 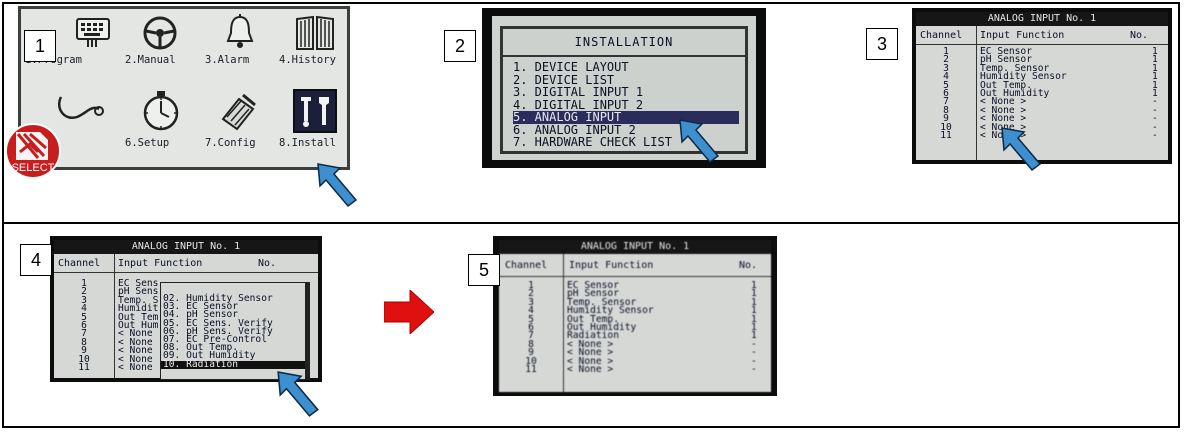 I want to click on stopwatch-icon, so click(x=161, y=111).